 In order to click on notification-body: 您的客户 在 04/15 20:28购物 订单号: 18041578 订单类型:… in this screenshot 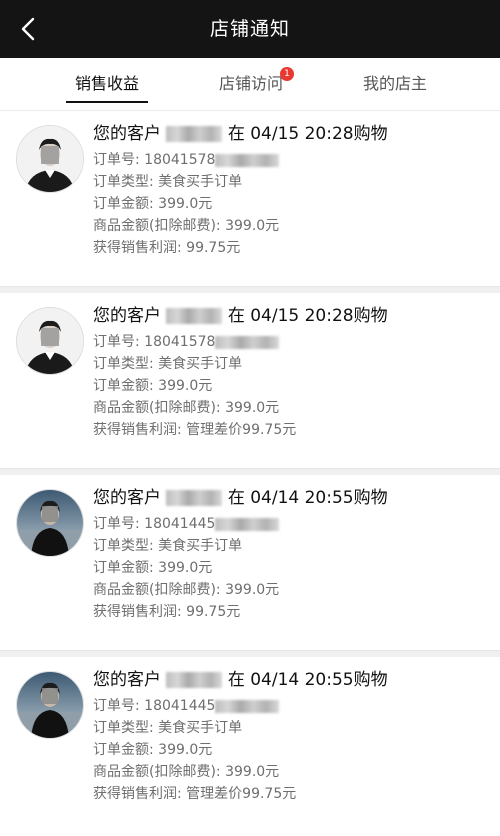, I will do `click(291, 189)`.